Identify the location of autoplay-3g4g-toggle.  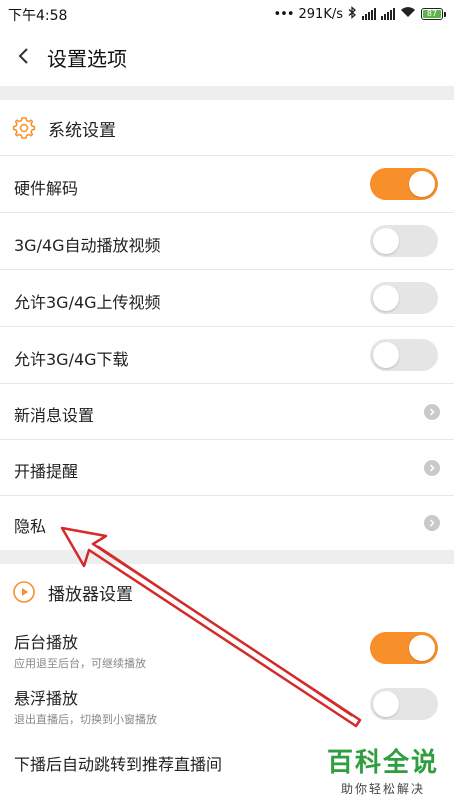
(404, 241).